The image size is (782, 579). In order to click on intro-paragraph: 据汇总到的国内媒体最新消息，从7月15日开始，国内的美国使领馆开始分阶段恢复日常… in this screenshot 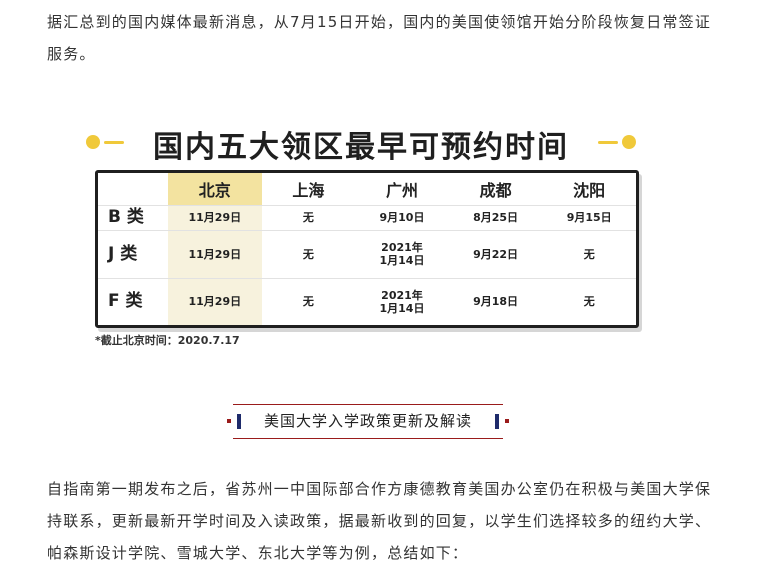, I will do `click(379, 38)`.